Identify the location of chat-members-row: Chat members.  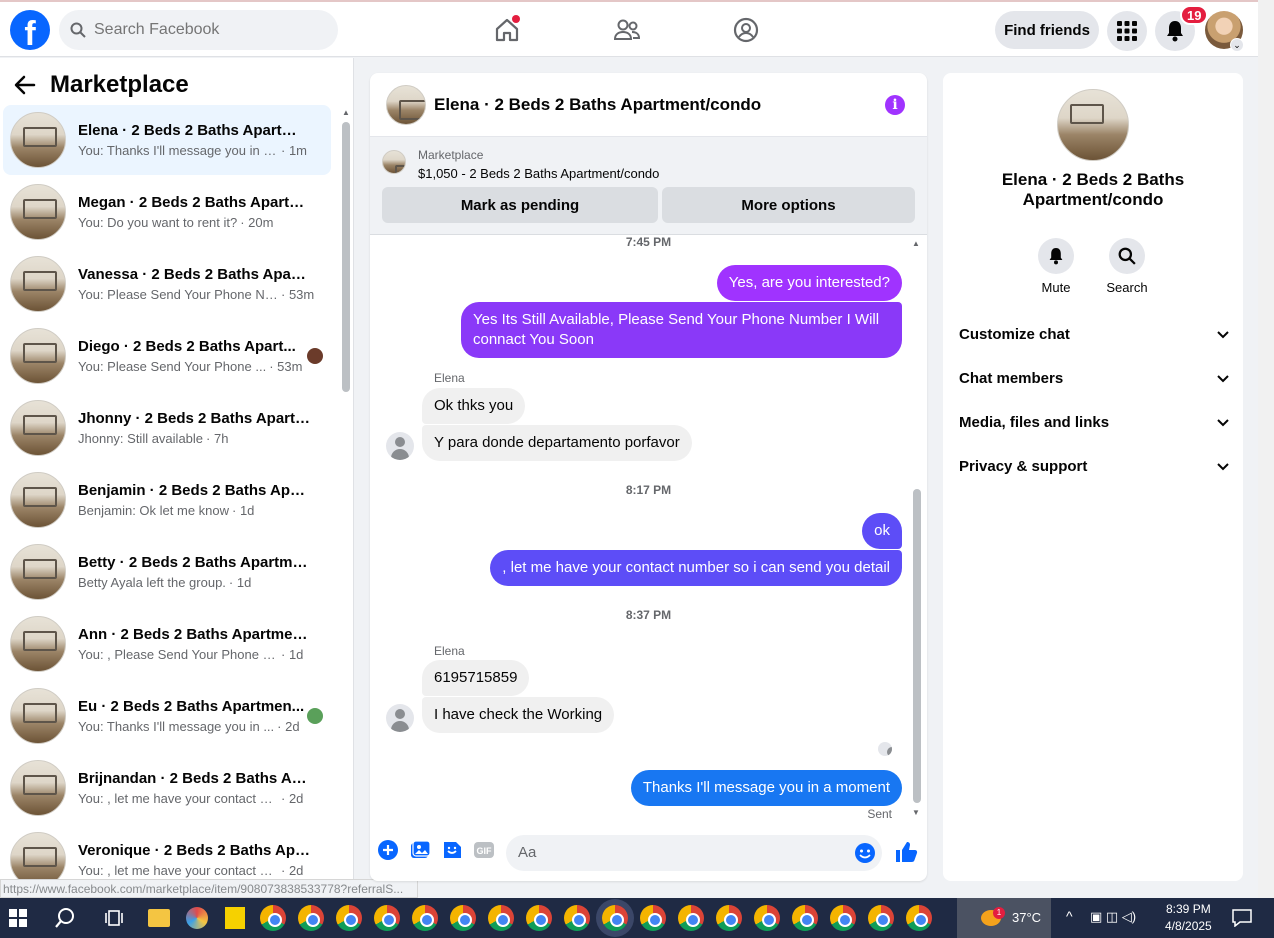
(1094, 378).